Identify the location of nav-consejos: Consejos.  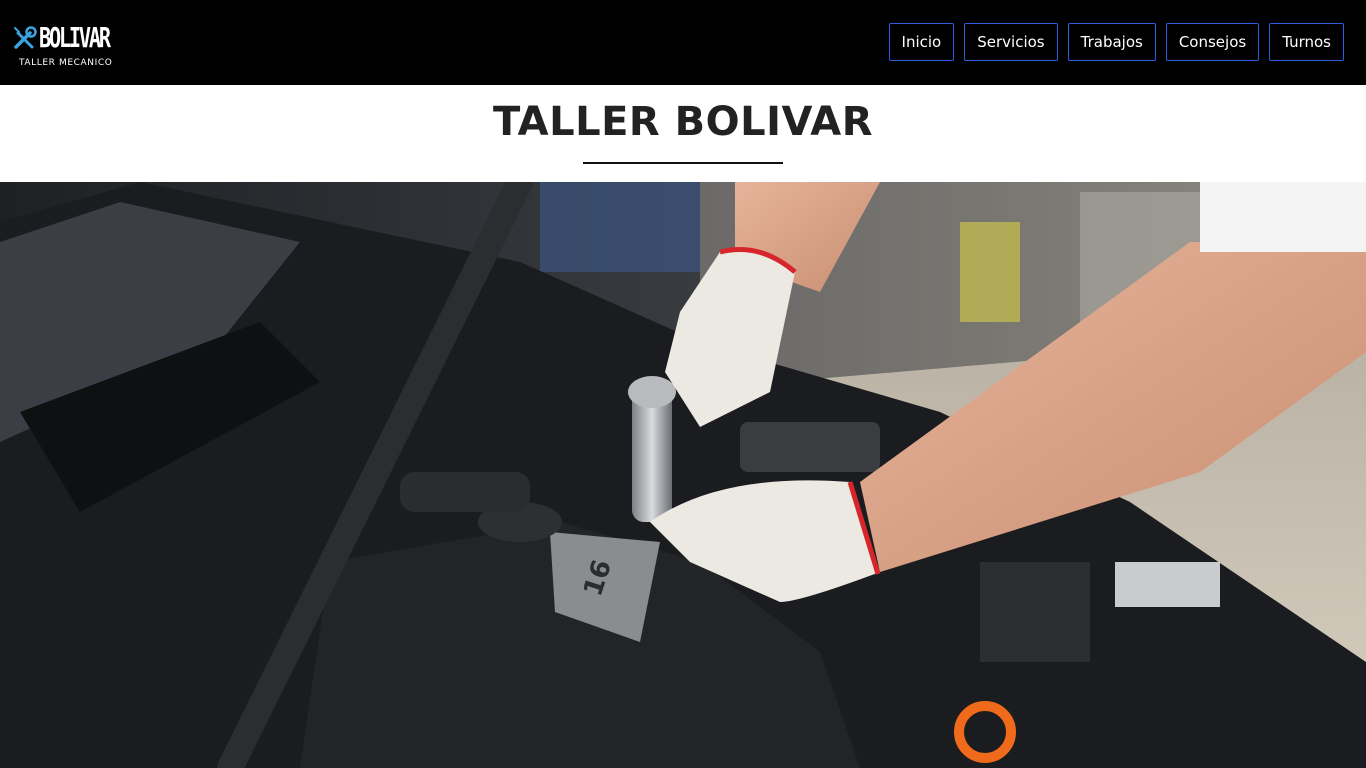
(1212, 42).